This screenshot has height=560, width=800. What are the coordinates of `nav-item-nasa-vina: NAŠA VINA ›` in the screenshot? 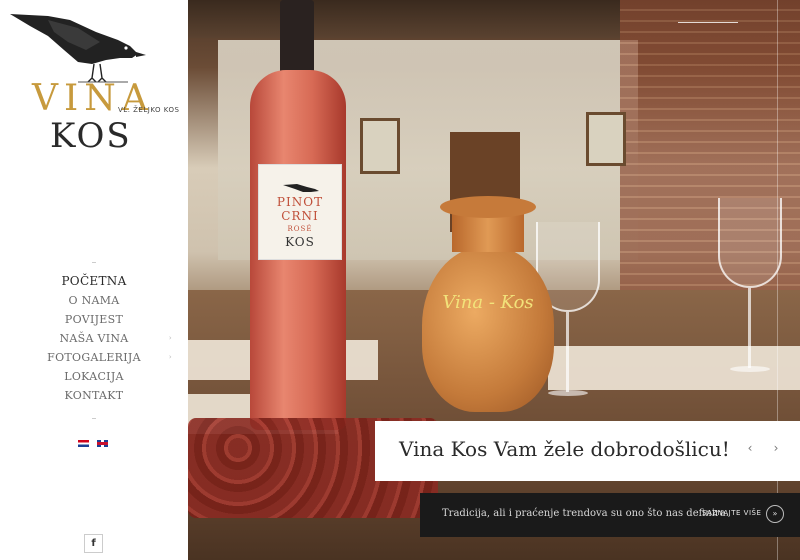 It's located at (94, 338).